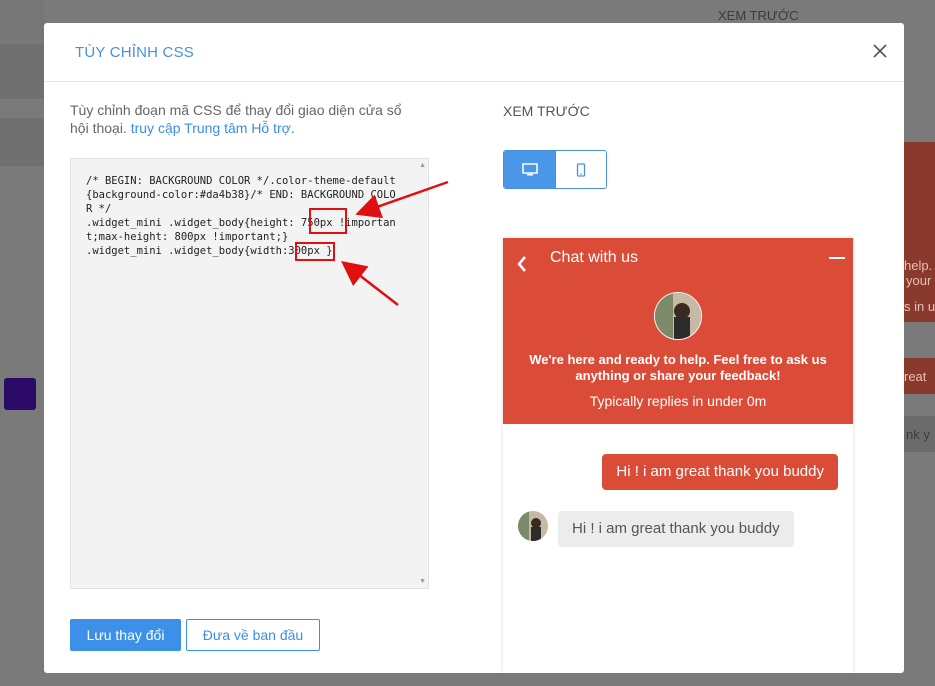  Describe the element at coordinates (919, 306) in the screenshot. I see `bg-fragment: s in u` at that location.